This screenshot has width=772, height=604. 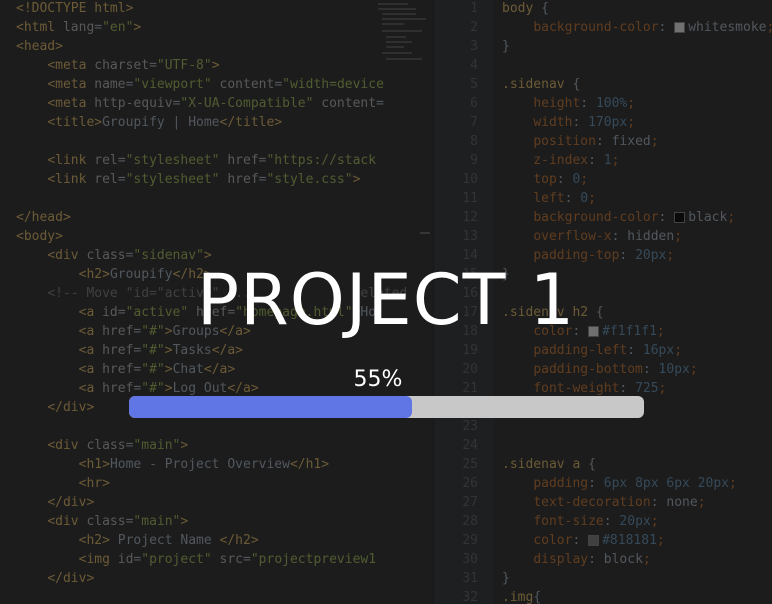 I want to click on progress-bar-track, so click(x=386, y=407).